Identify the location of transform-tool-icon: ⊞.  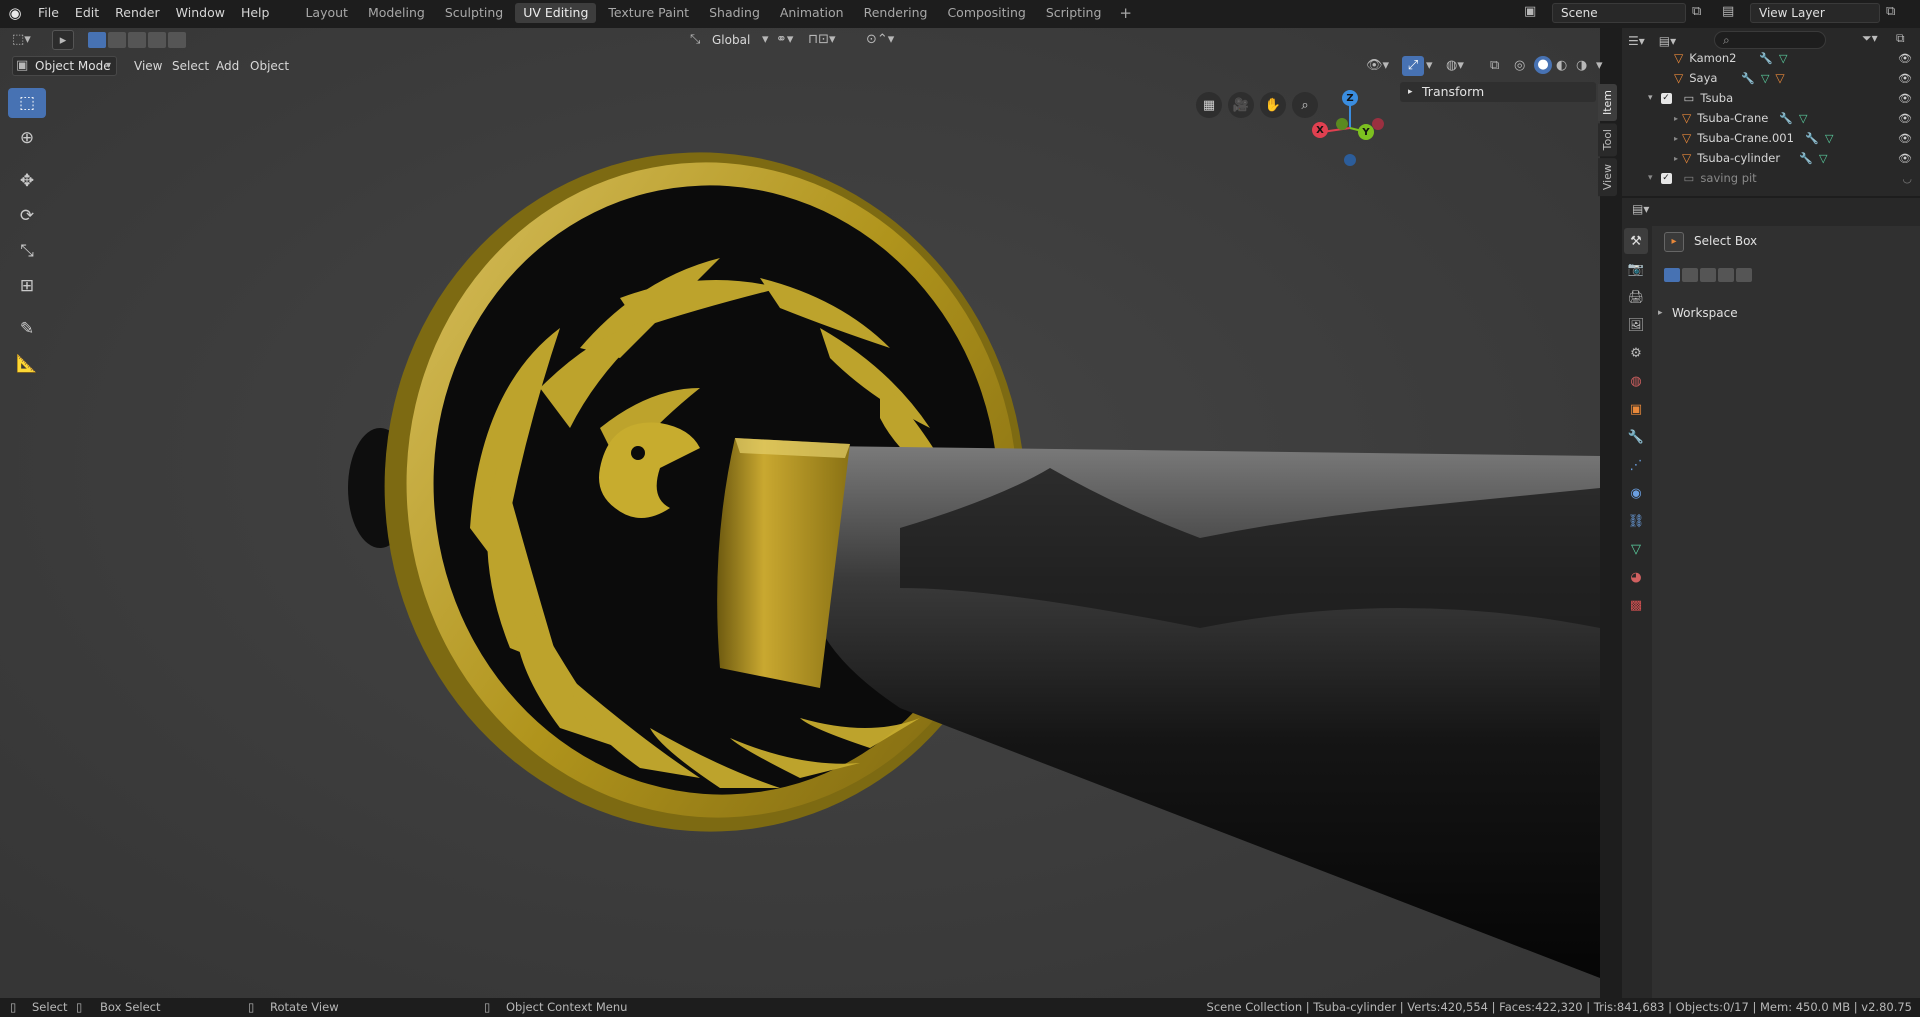
(27, 286).